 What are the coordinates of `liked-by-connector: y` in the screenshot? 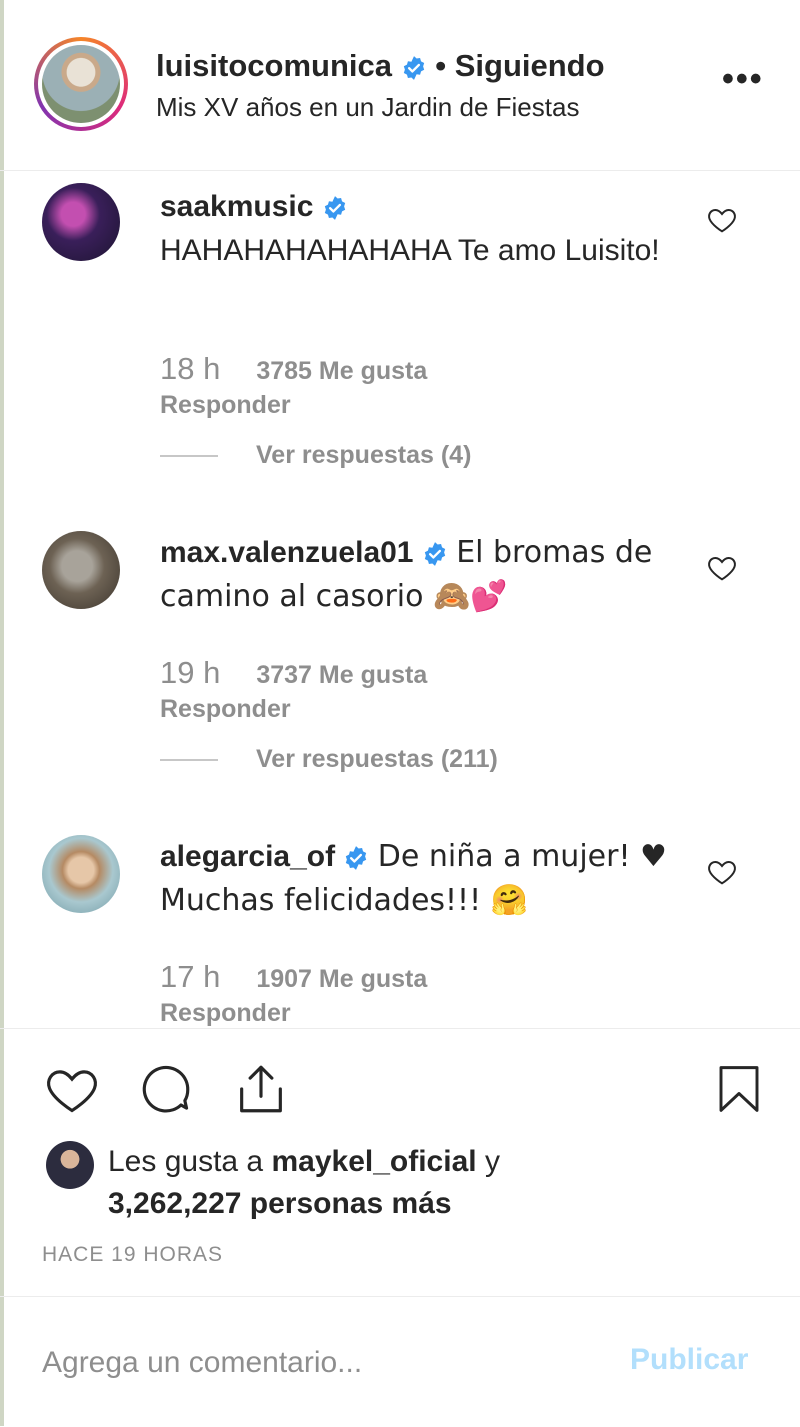 It's located at (492, 1161).